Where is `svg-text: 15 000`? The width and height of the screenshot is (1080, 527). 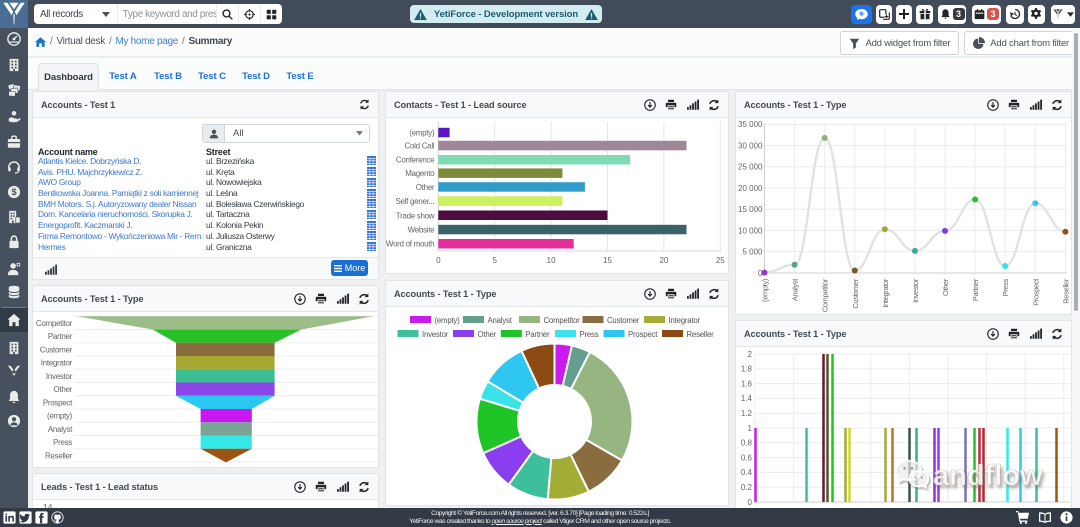 svg-text: 15 000 is located at coordinates (750, 209).